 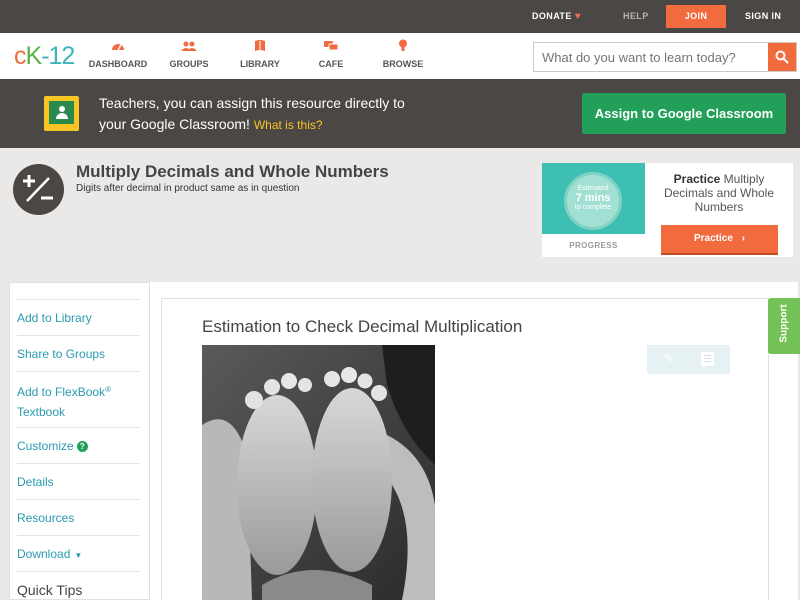 I want to click on practice-progress-graphic: Estimated 7 mins to complete, so click(x=593, y=198).